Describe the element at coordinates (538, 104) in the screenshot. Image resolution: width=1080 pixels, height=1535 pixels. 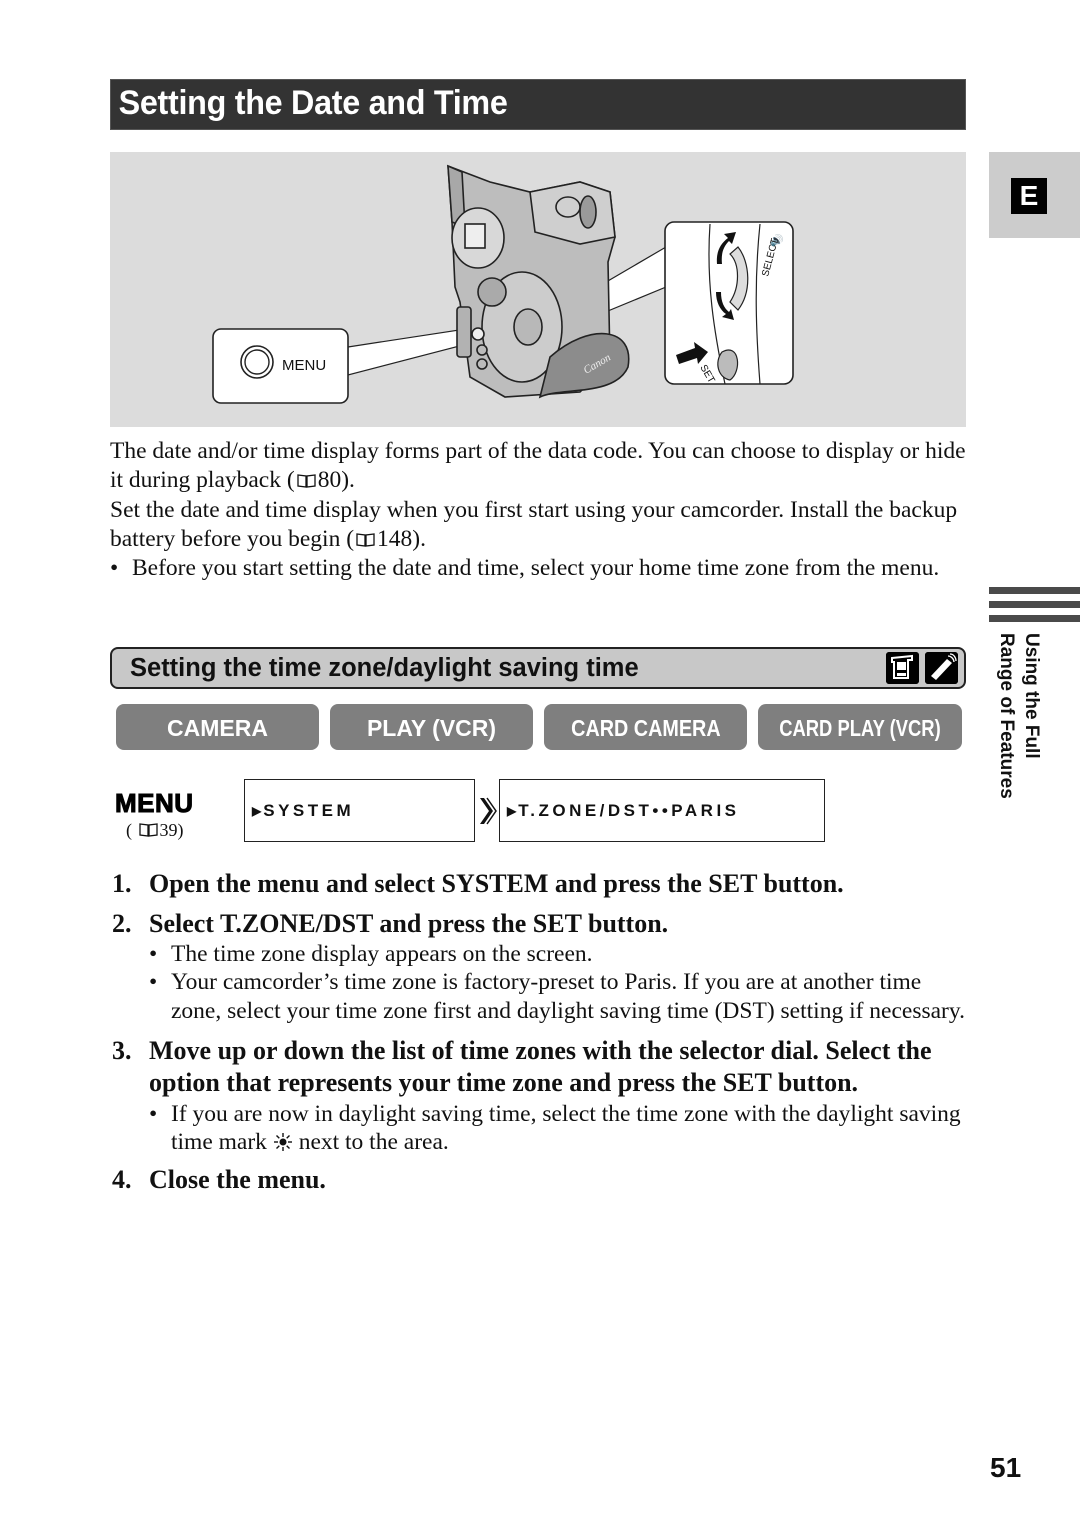
I see `page-title-bar: Setting the Date and Time` at that location.